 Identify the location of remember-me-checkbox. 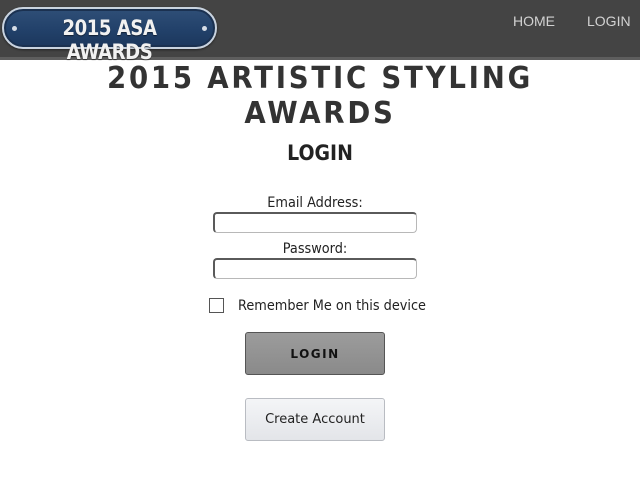
(216, 305).